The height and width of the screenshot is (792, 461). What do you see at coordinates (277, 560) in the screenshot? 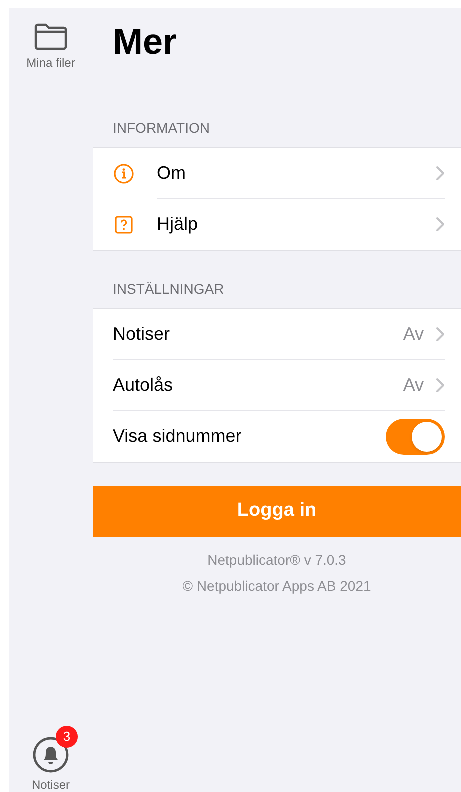
I see `footer-text: Netpublicator® v 7.0.3` at bounding box center [277, 560].